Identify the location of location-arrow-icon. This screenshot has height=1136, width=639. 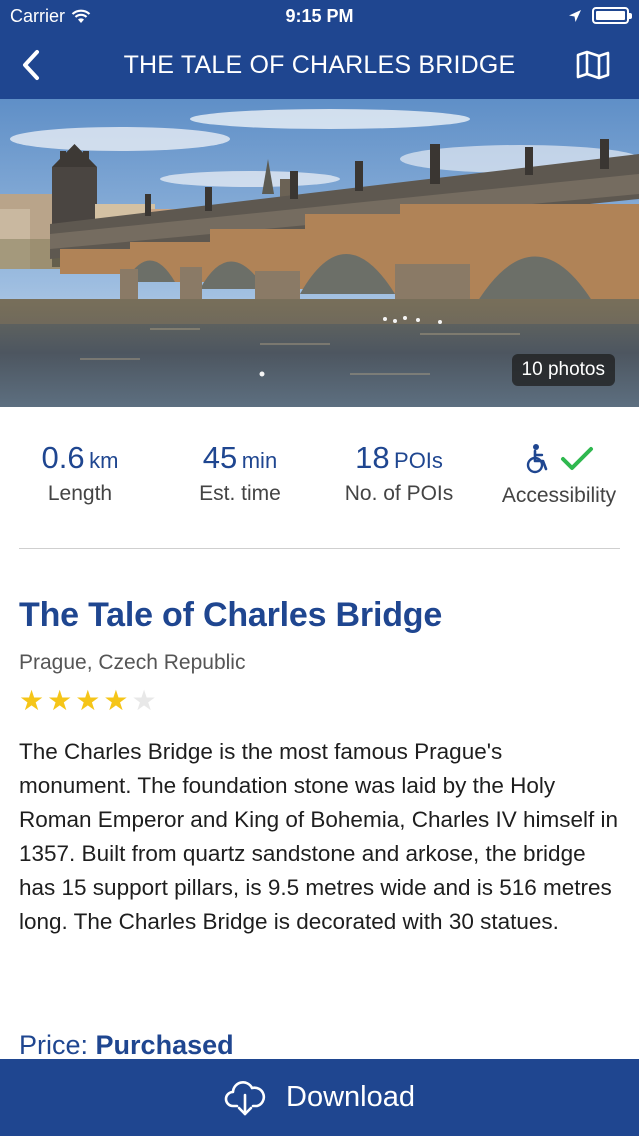
(575, 15).